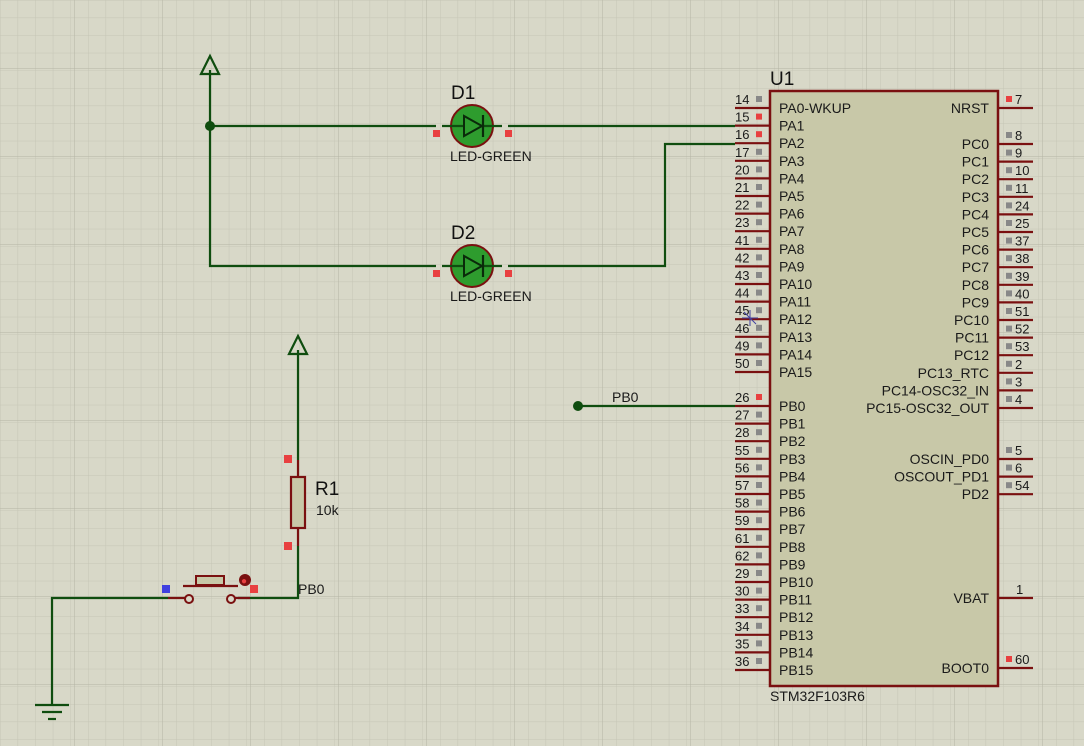  What do you see at coordinates (792, 196) in the screenshot?
I see `pin-name: PA5` at bounding box center [792, 196].